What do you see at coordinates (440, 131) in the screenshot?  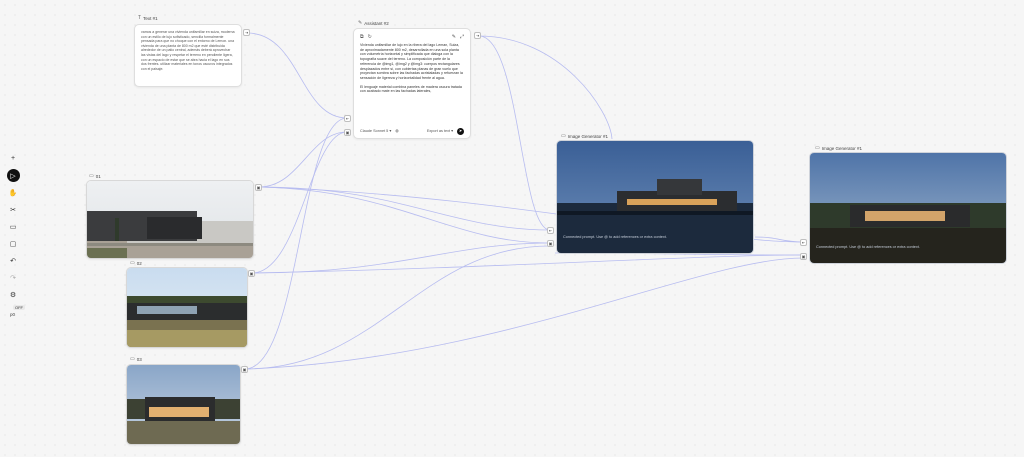 I see `export-dropdown: Export as text ▾` at bounding box center [440, 131].